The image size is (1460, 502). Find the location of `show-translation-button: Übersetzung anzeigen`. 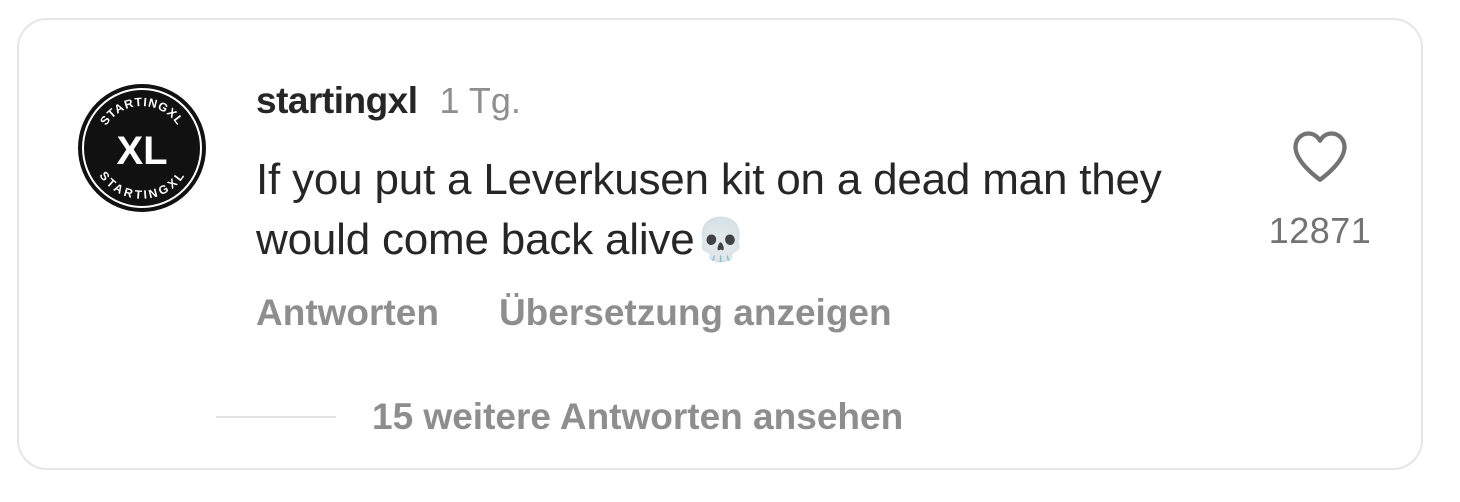

show-translation-button: Übersetzung anzeigen is located at coordinates (695, 313).